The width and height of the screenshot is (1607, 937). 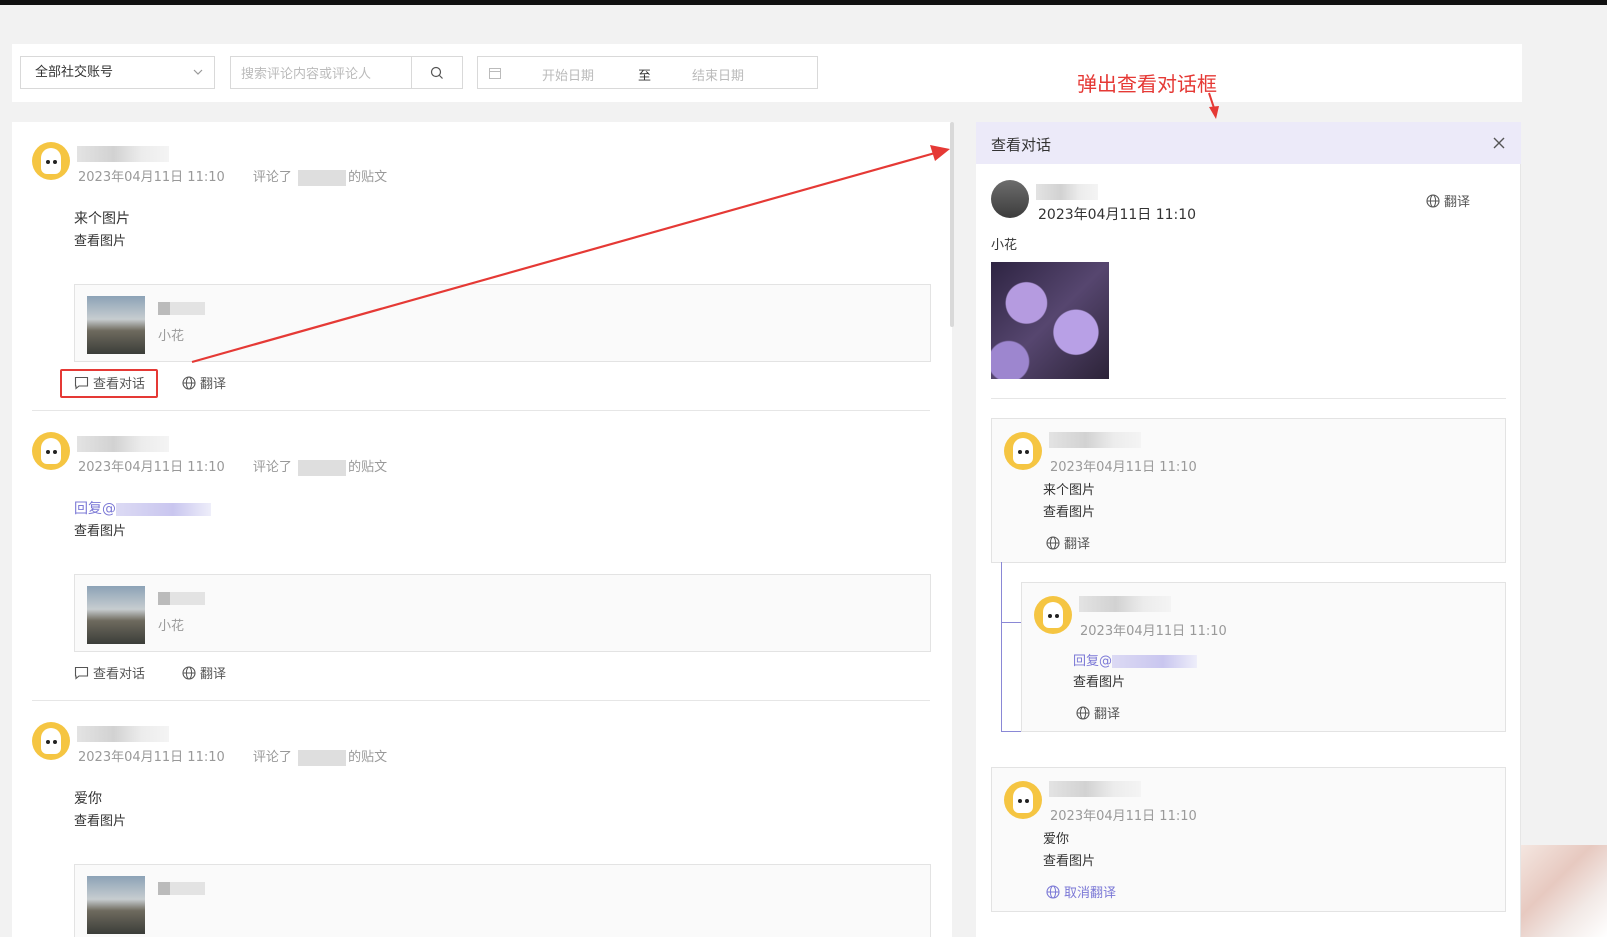 What do you see at coordinates (1520, 550) in the screenshot?
I see `panel-border` at bounding box center [1520, 550].